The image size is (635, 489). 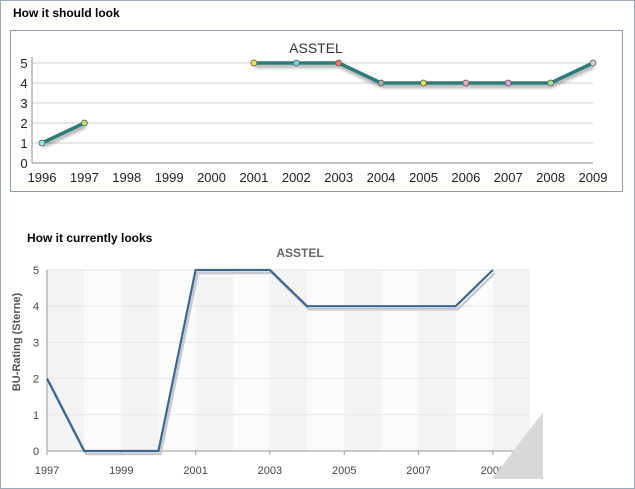 What do you see at coordinates (23, 113) in the screenshot?
I see `top-y-tick-labels: 0 1 2 3 4 5` at bounding box center [23, 113].